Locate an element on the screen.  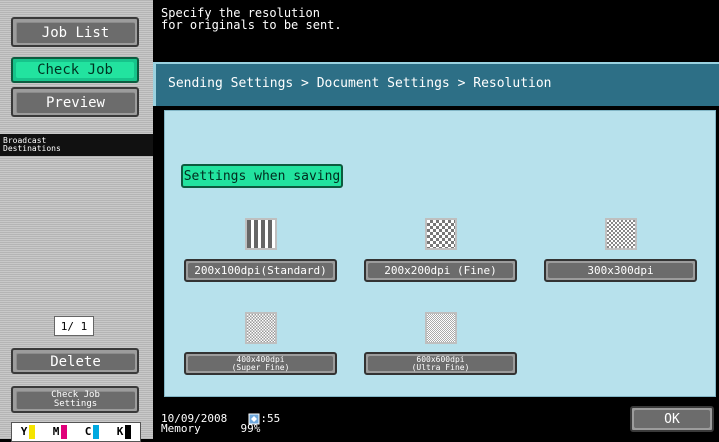
resolution-fine-label: 200x200dpi (Fine) is located at coordinates (440, 270).